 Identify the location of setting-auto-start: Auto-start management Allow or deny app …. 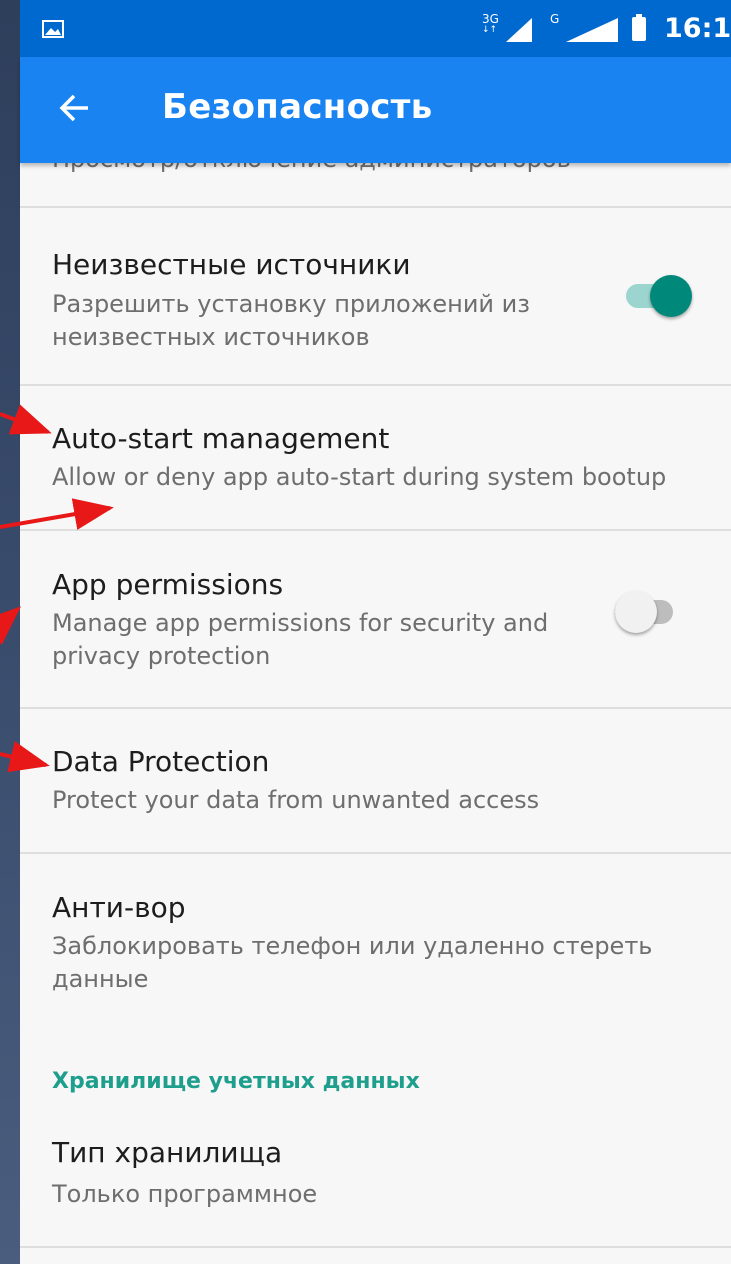
(375, 457).